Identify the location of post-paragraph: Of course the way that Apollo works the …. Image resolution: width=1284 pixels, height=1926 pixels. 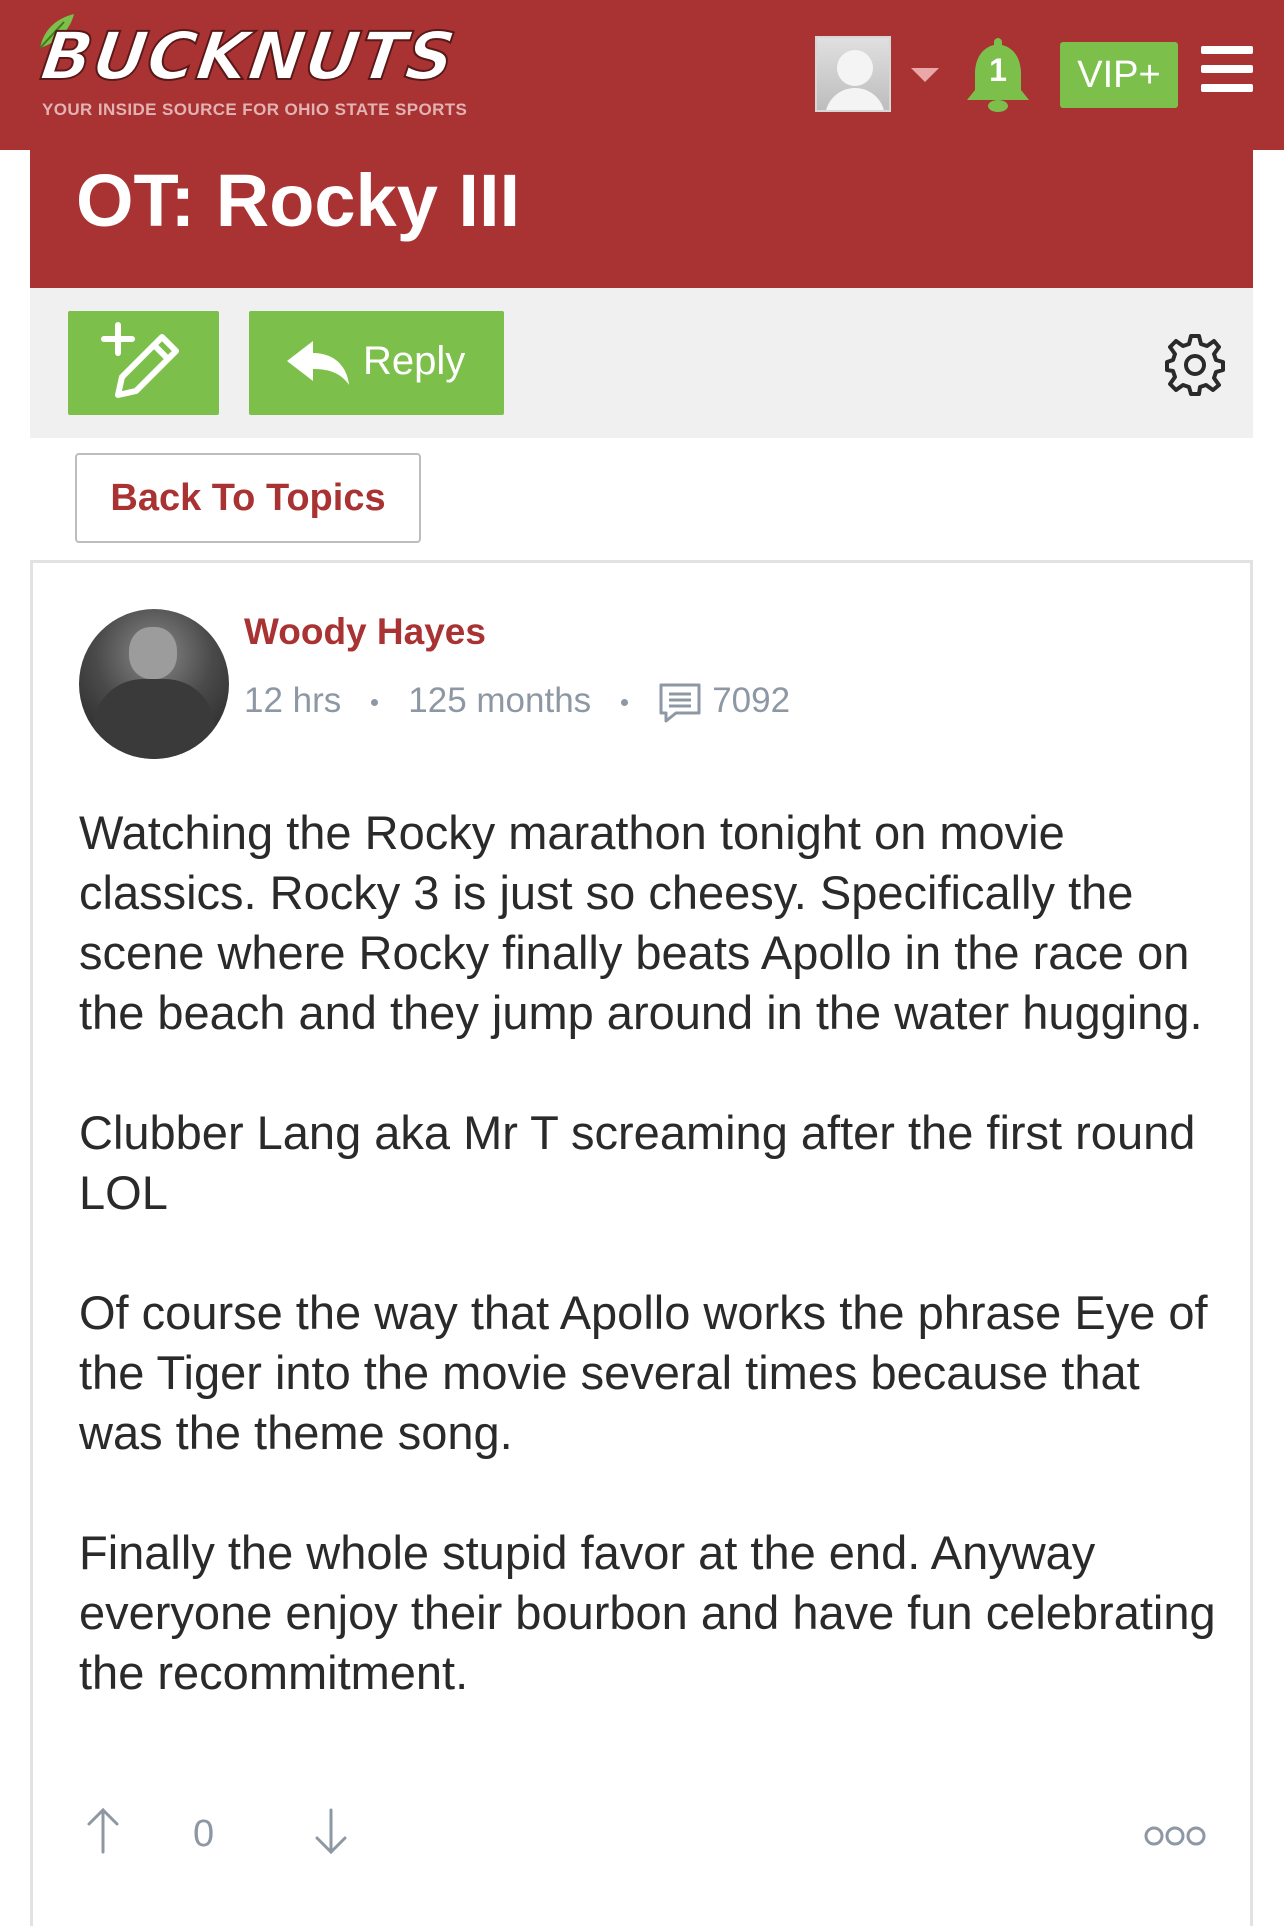
(643, 1372).